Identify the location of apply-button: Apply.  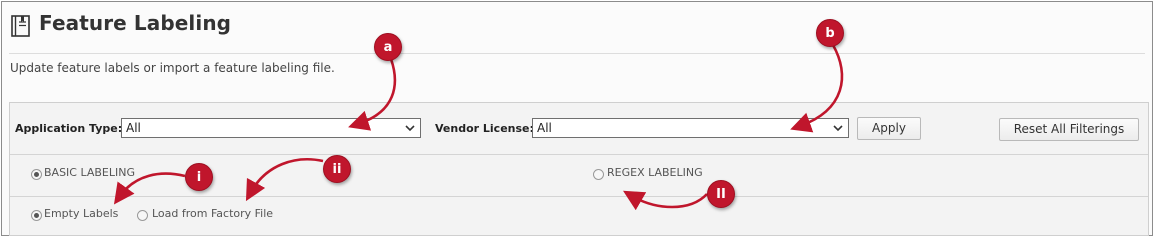
(889, 128).